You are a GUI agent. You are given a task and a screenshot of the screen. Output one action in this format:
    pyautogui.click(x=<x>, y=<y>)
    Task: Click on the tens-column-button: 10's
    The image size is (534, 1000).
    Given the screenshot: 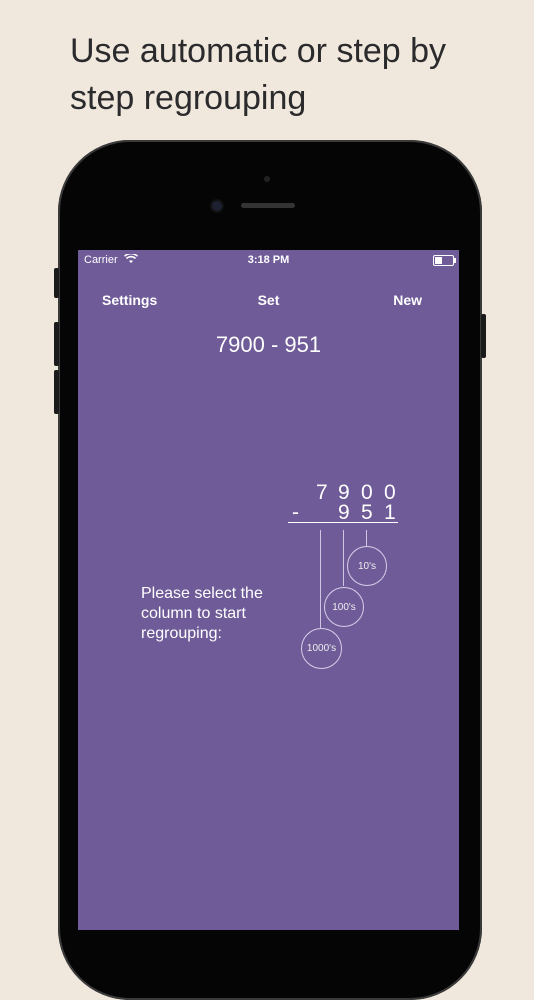 What is the action you would take?
    pyautogui.click(x=367, y=566)
    